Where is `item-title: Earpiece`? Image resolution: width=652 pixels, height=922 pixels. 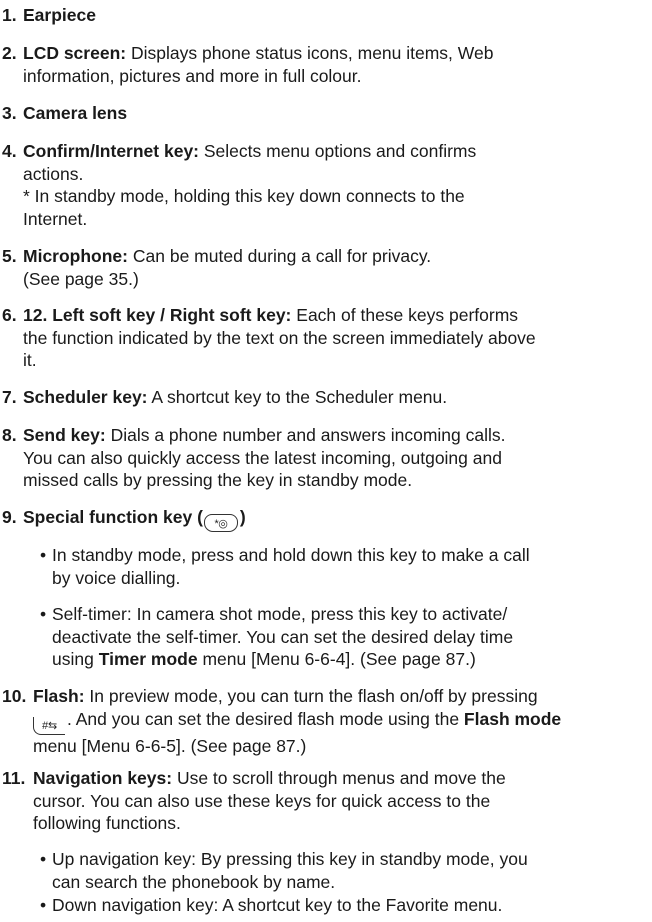
item-title: Earpiece is located at coordinates (59, 15).